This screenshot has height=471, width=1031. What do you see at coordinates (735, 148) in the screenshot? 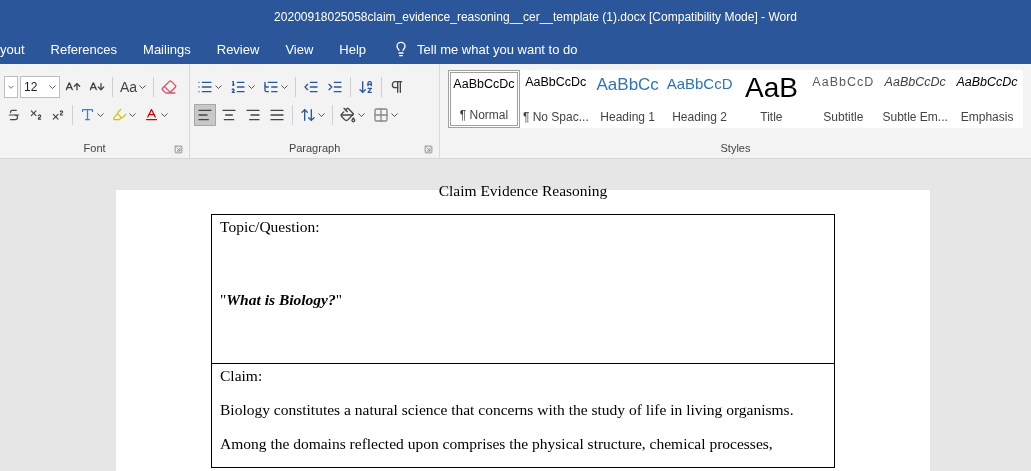
I see `group-label: Styles` at bounding box center [735, 148].